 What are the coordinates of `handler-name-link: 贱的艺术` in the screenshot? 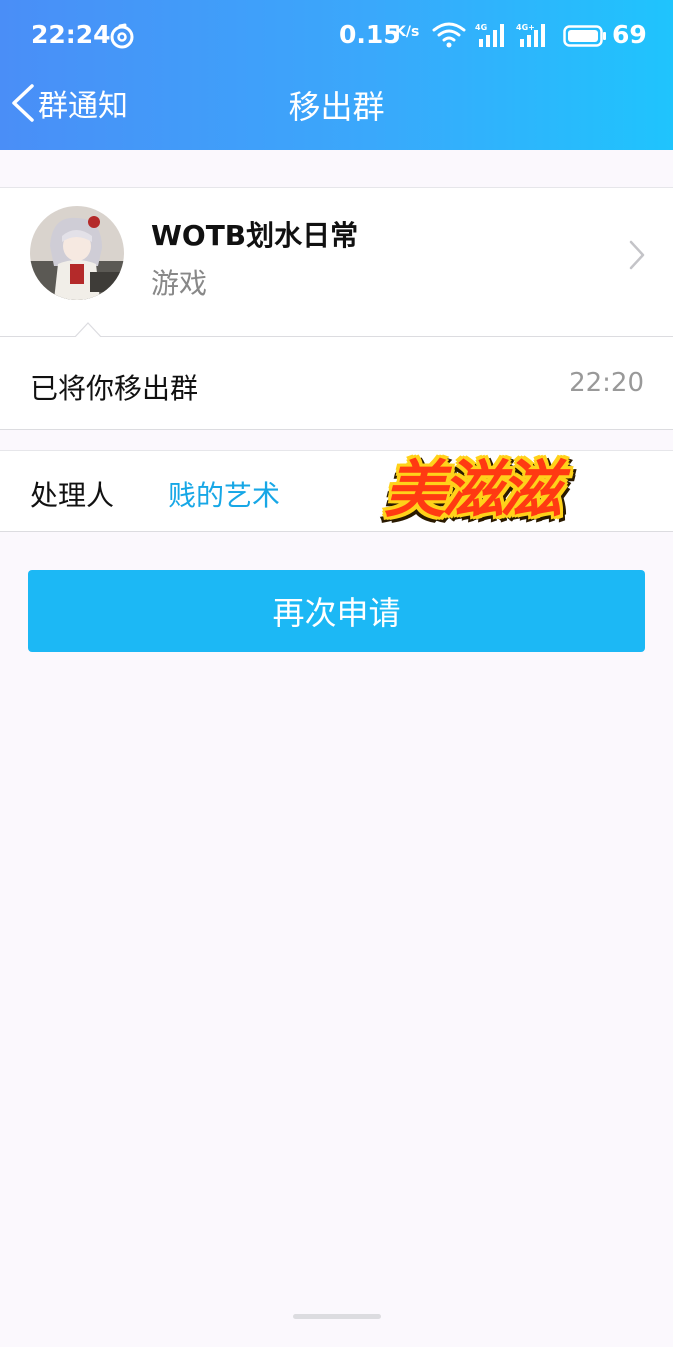 It's located at (224, 494).